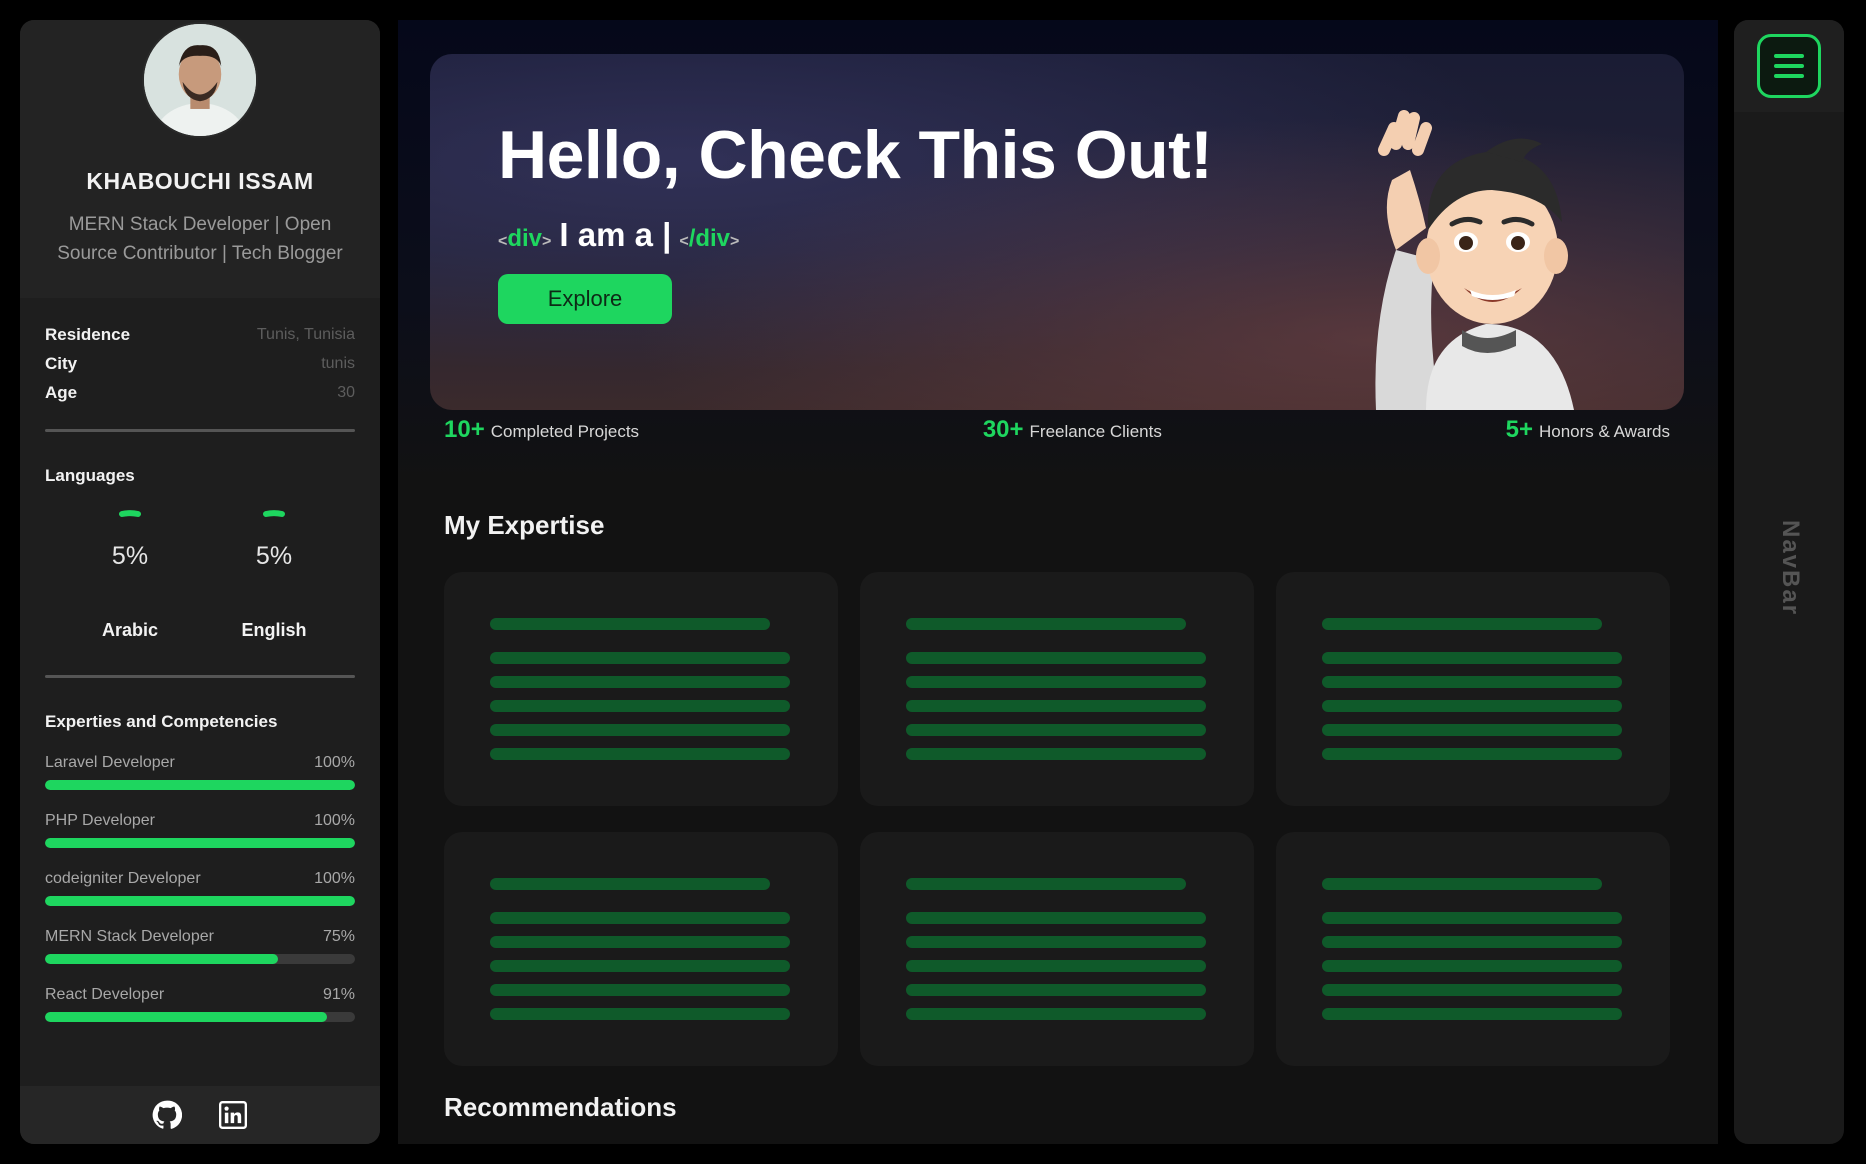 The height and width of the screenshot is (1164, 1866). Describe the element at coordinates (110, 762) in the screenshot. I see `skill-name: Laravel Developer` at that location.